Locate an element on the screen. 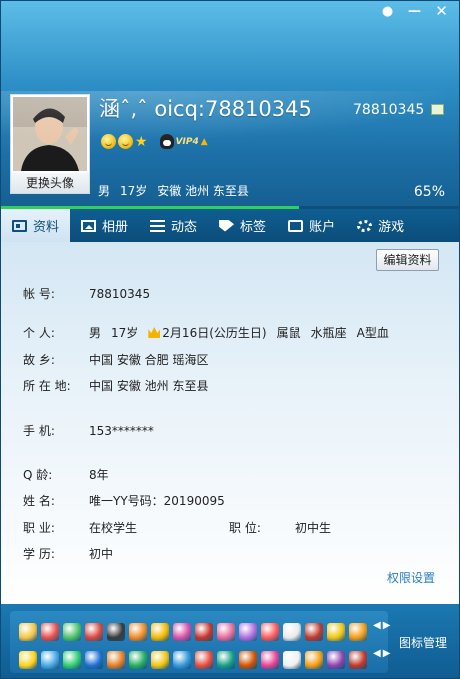 This screenshot has height=679, width=460. avatar is located at coordinates (50, 134).